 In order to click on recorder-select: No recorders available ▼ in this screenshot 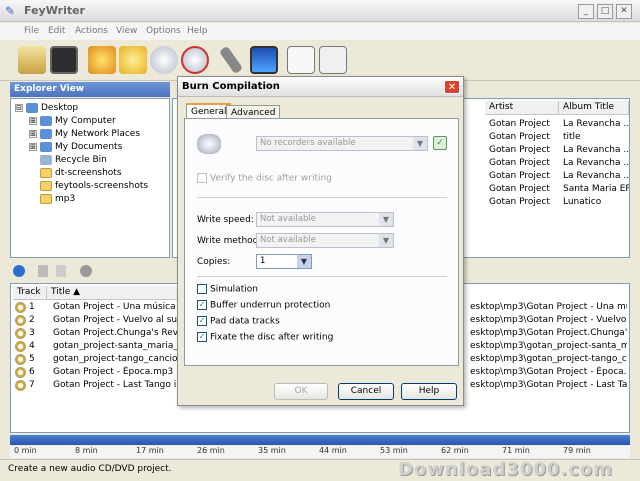, I will do `click(342, 143)`.